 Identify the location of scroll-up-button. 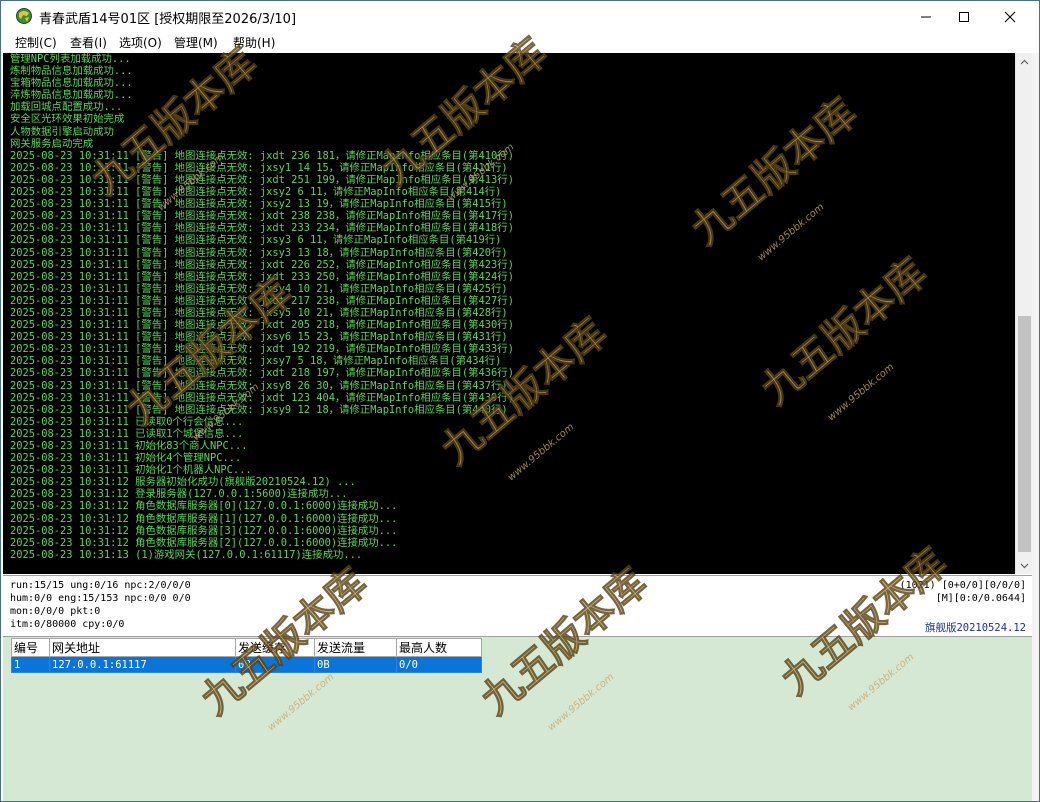
(1024, 61).